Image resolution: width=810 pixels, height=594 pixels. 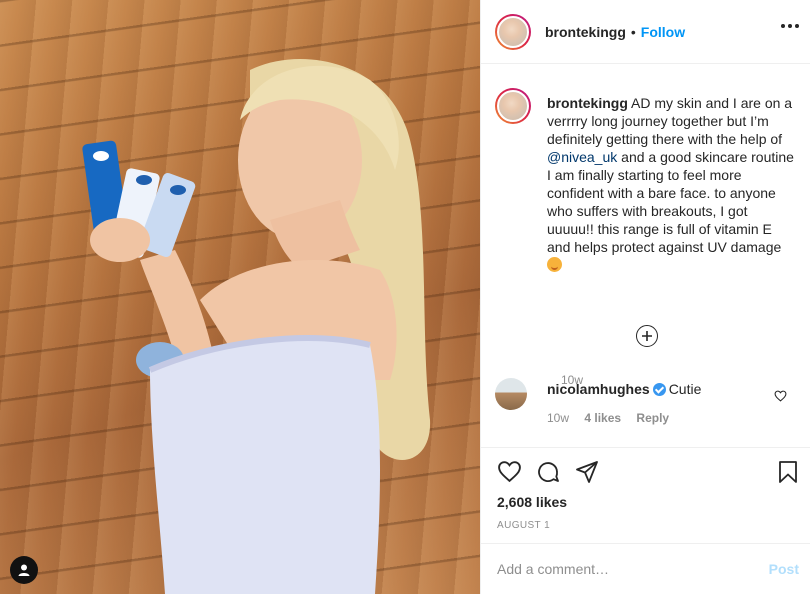 I want to click on post-header: brontekingg • Follow, so click(x=645, y=32).